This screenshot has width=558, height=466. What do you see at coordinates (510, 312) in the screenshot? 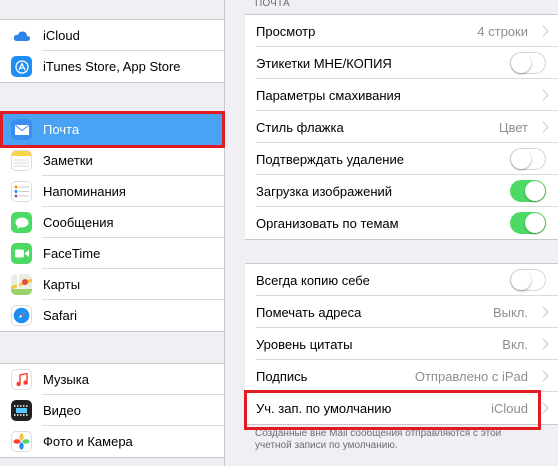
I see `row-value: Выкл.` at bounding box center [510, 312].